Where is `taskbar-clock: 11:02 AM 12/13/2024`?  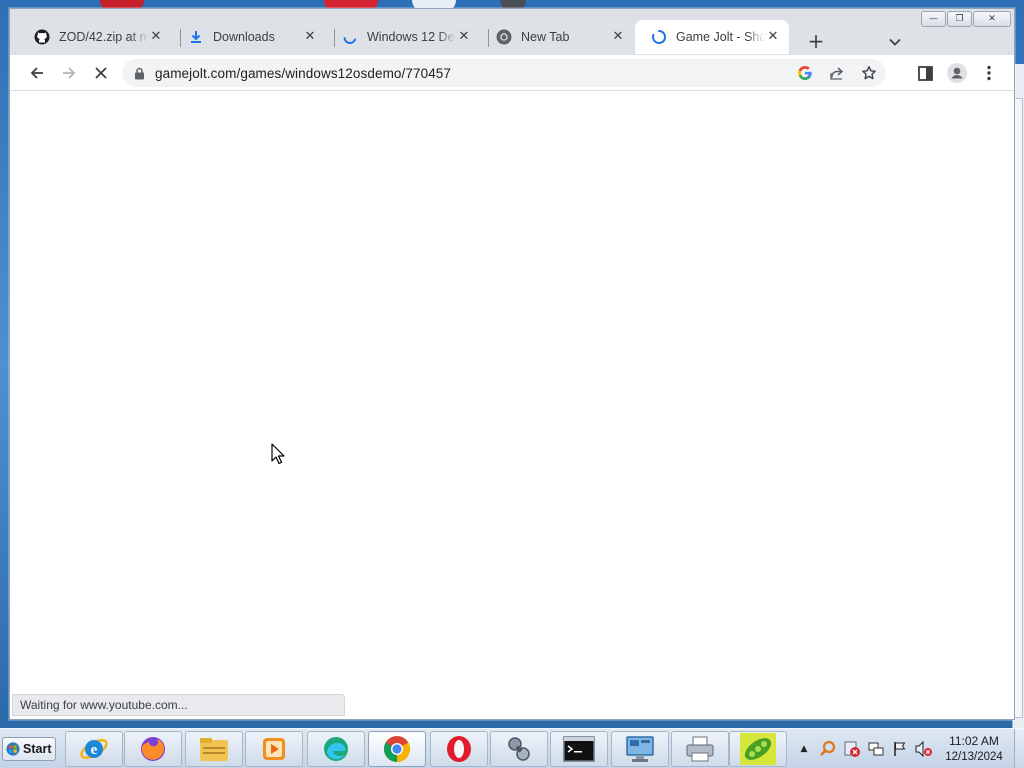 taskbar-clock: 11:02 AM 12/13/2024 is located at coordinates (974, 749).